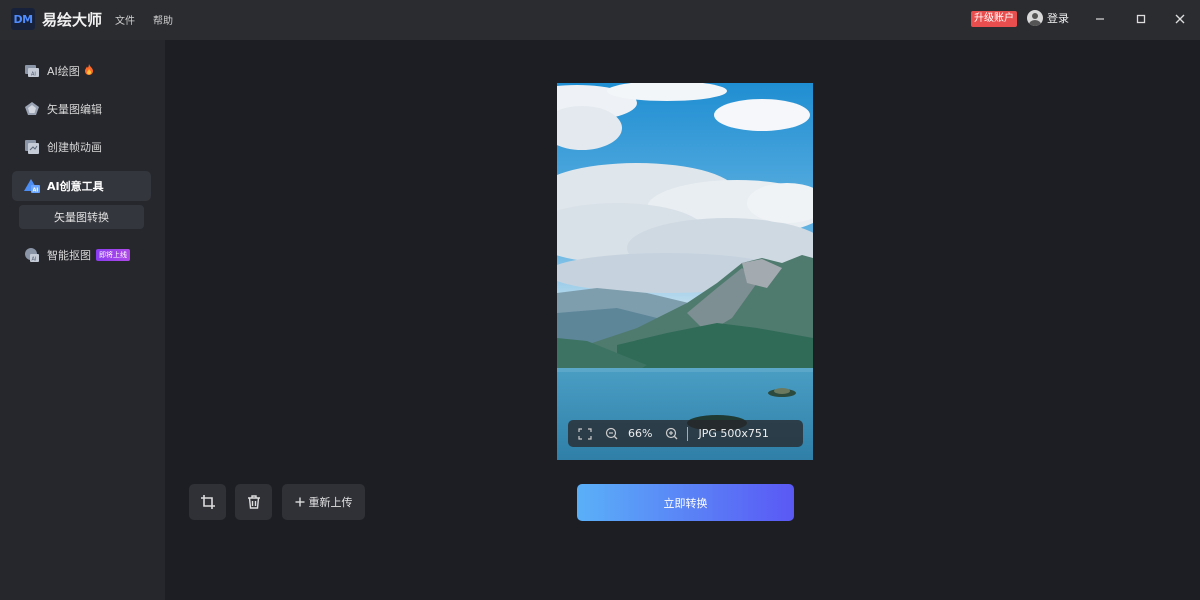 This screenshot has height=600, width=1200. I want to click on user-avatar-icon, so click(1035, 18).